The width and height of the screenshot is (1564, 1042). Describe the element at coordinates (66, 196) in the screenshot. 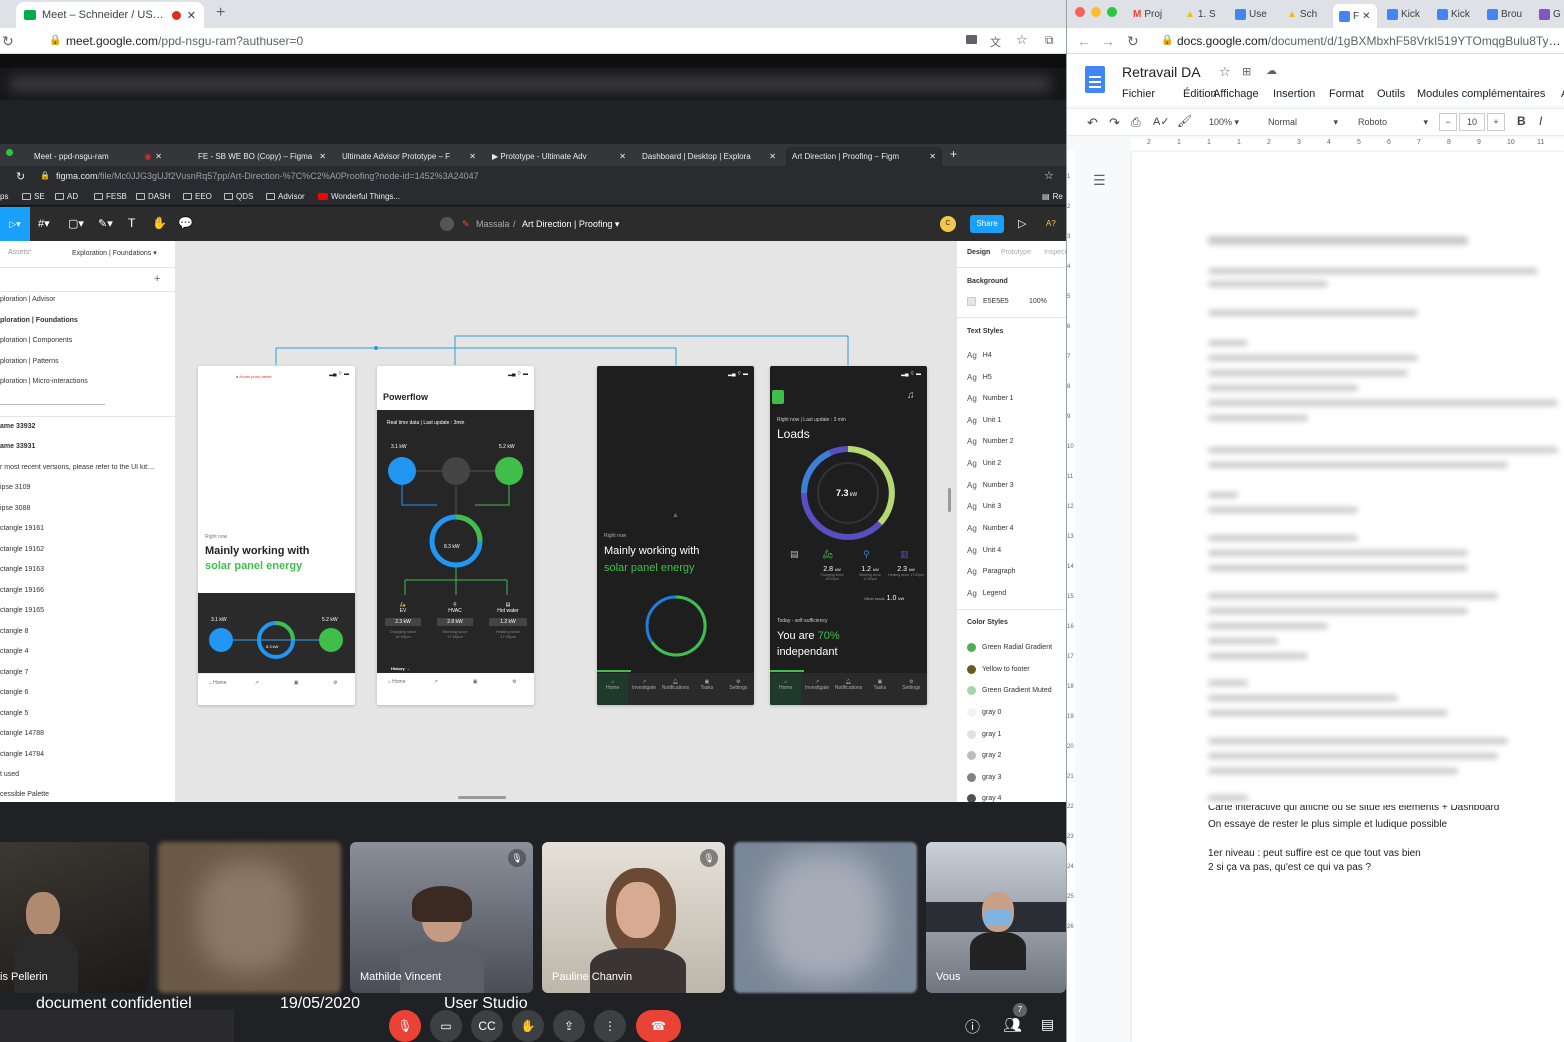

I see `bookmark-2: AD` at that location.